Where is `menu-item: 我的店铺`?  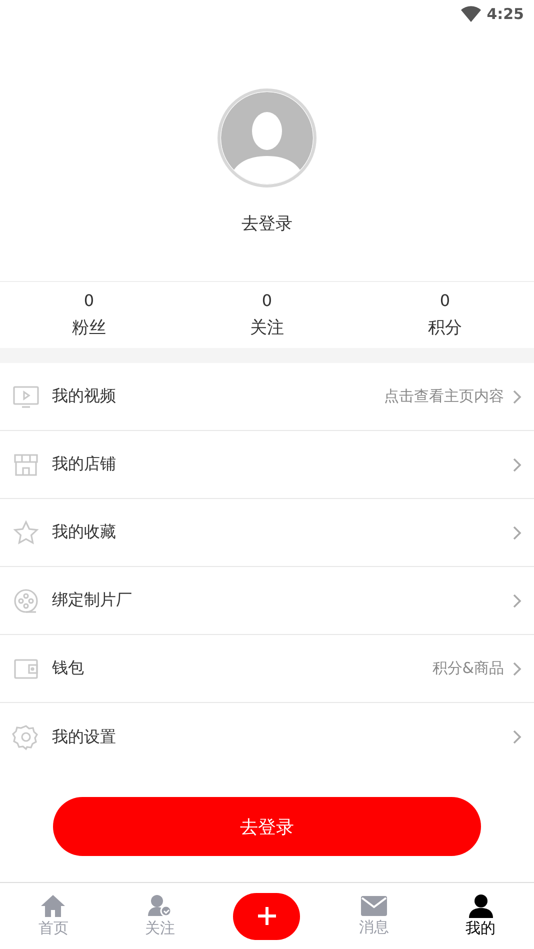 menu-item: 我的店铺 is located at coordinates (267, 465).